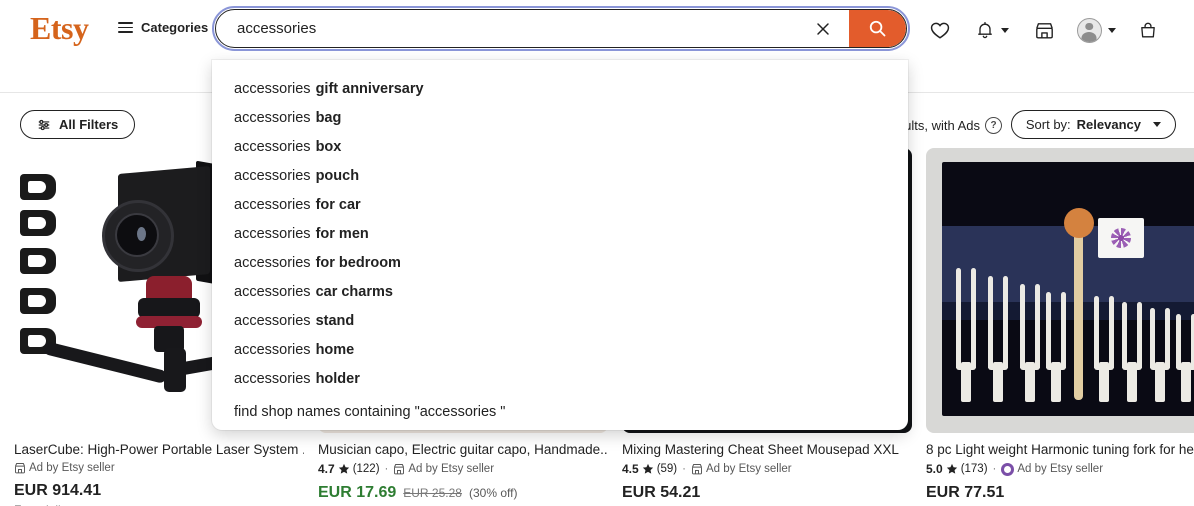 The height and width of the screenshot is (506, 1194). Describe the element at coordinates (58, 490) in the screenshot. I see `price-value: EUR 914.41` at that location.